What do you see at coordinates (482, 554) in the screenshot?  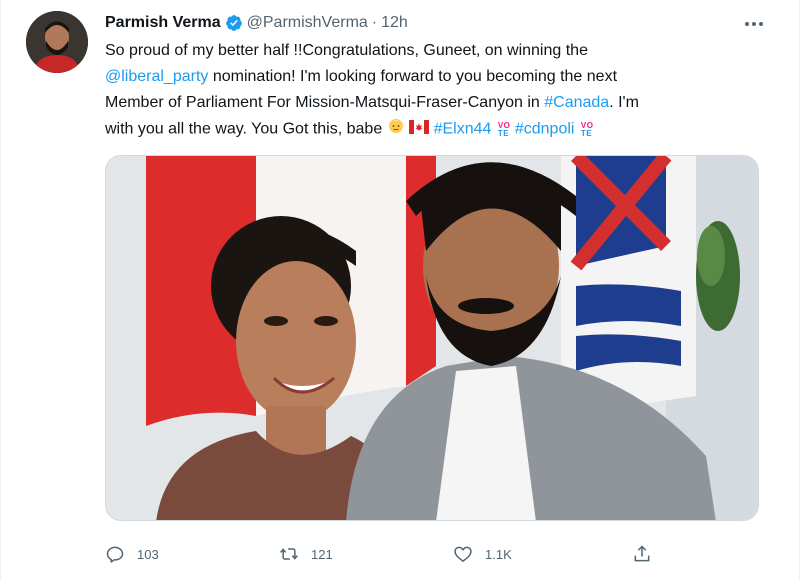 I see `like-button: 1.1K` at bounding box center [482, 554].